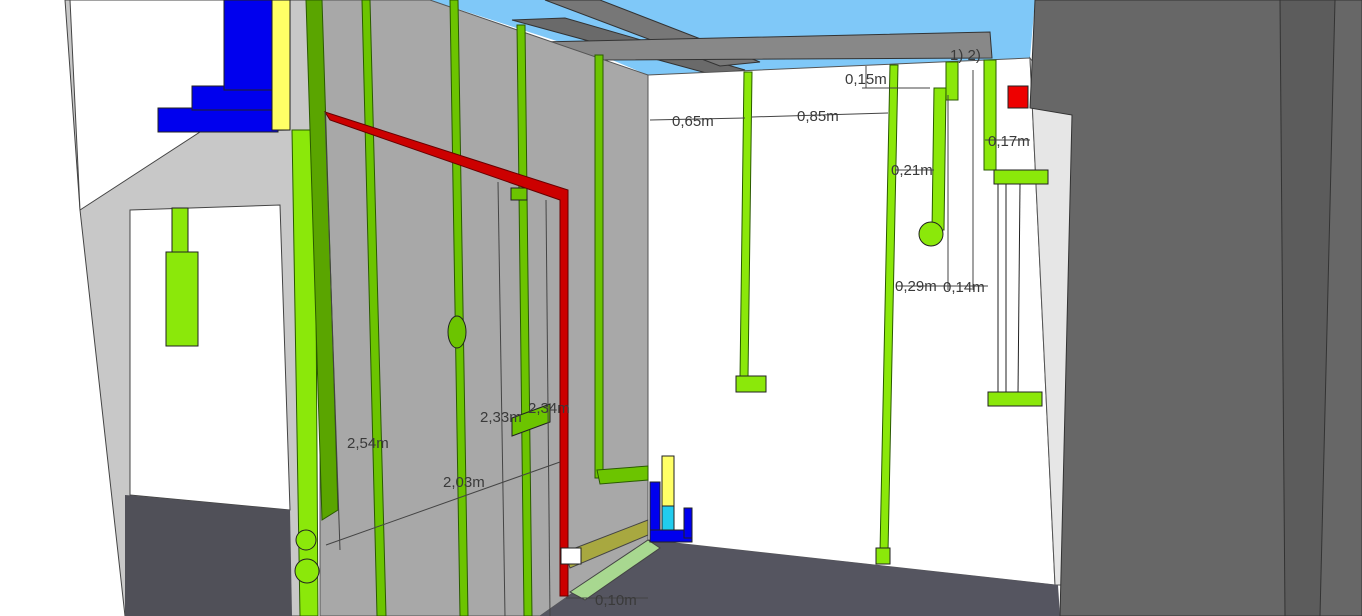 The height and width of the screenshot is (616, 1362). What do you see at coordinates (912, 170) in the screenshot?
I see `dim-label-021: 0,21m` at bounding box center [912, 170].